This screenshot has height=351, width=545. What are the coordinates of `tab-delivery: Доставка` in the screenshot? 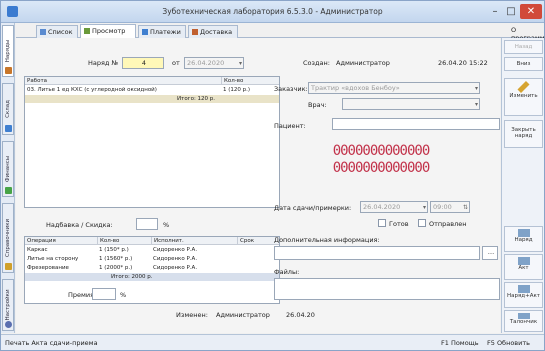 It's located at (213, 31).